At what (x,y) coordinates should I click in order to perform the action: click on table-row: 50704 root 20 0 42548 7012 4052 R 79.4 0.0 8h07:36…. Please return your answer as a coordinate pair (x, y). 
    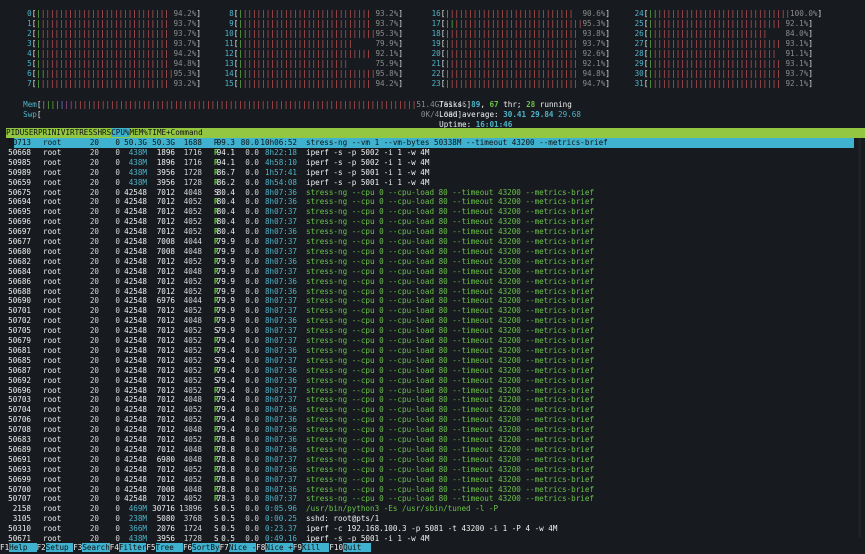
    Looking at the image, I should click on (432, 410).